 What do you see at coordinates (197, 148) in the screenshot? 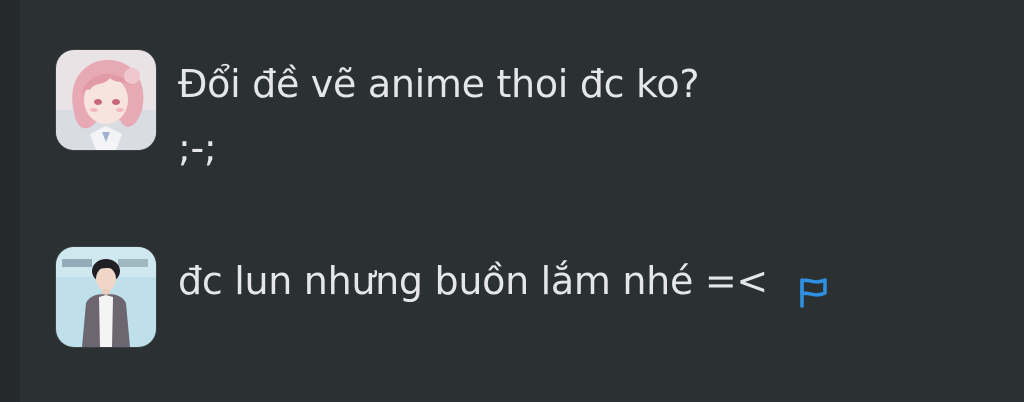
I see `message-line: ;-;` at bounding box center [197, 148].